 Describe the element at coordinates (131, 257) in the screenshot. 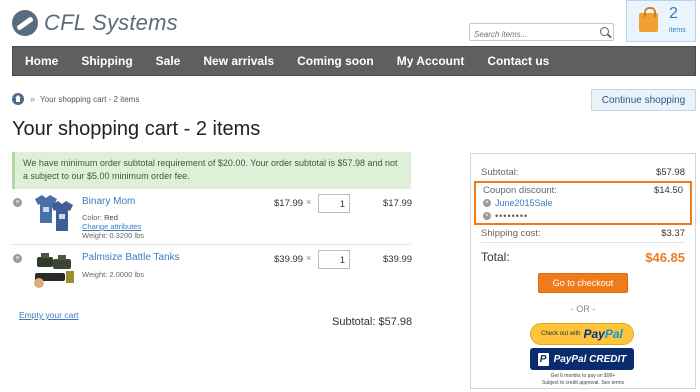

I see `product-name-link: Palmsize Battle Tanks` at that location.